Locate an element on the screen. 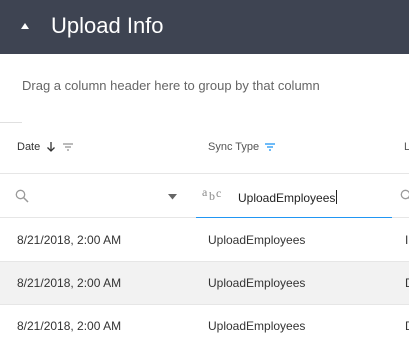  panel-title: Upload Info is located at coordinates (107, 25).